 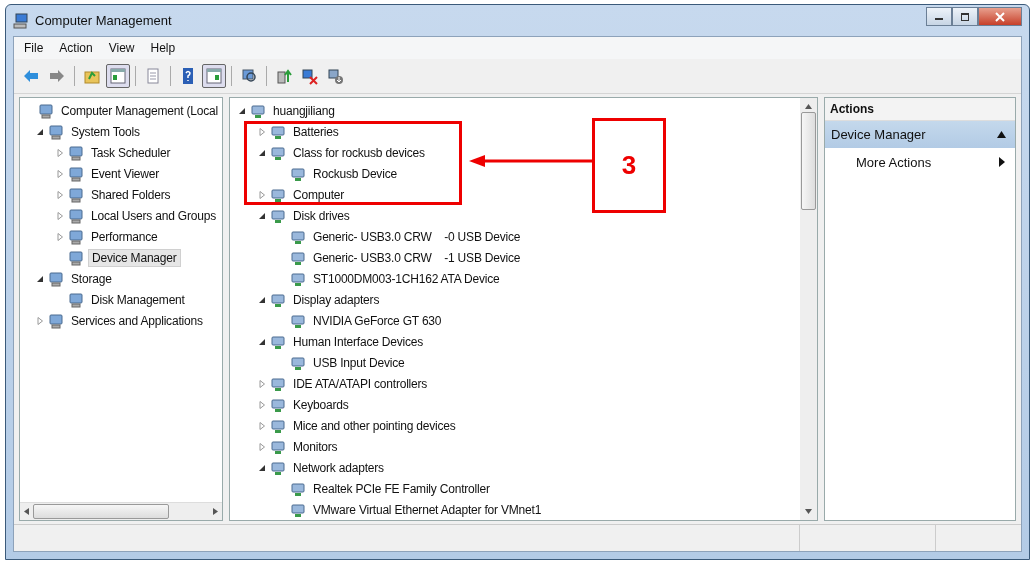 I want to click on tree-item: Services and Applications, so click(x=137, y=320).